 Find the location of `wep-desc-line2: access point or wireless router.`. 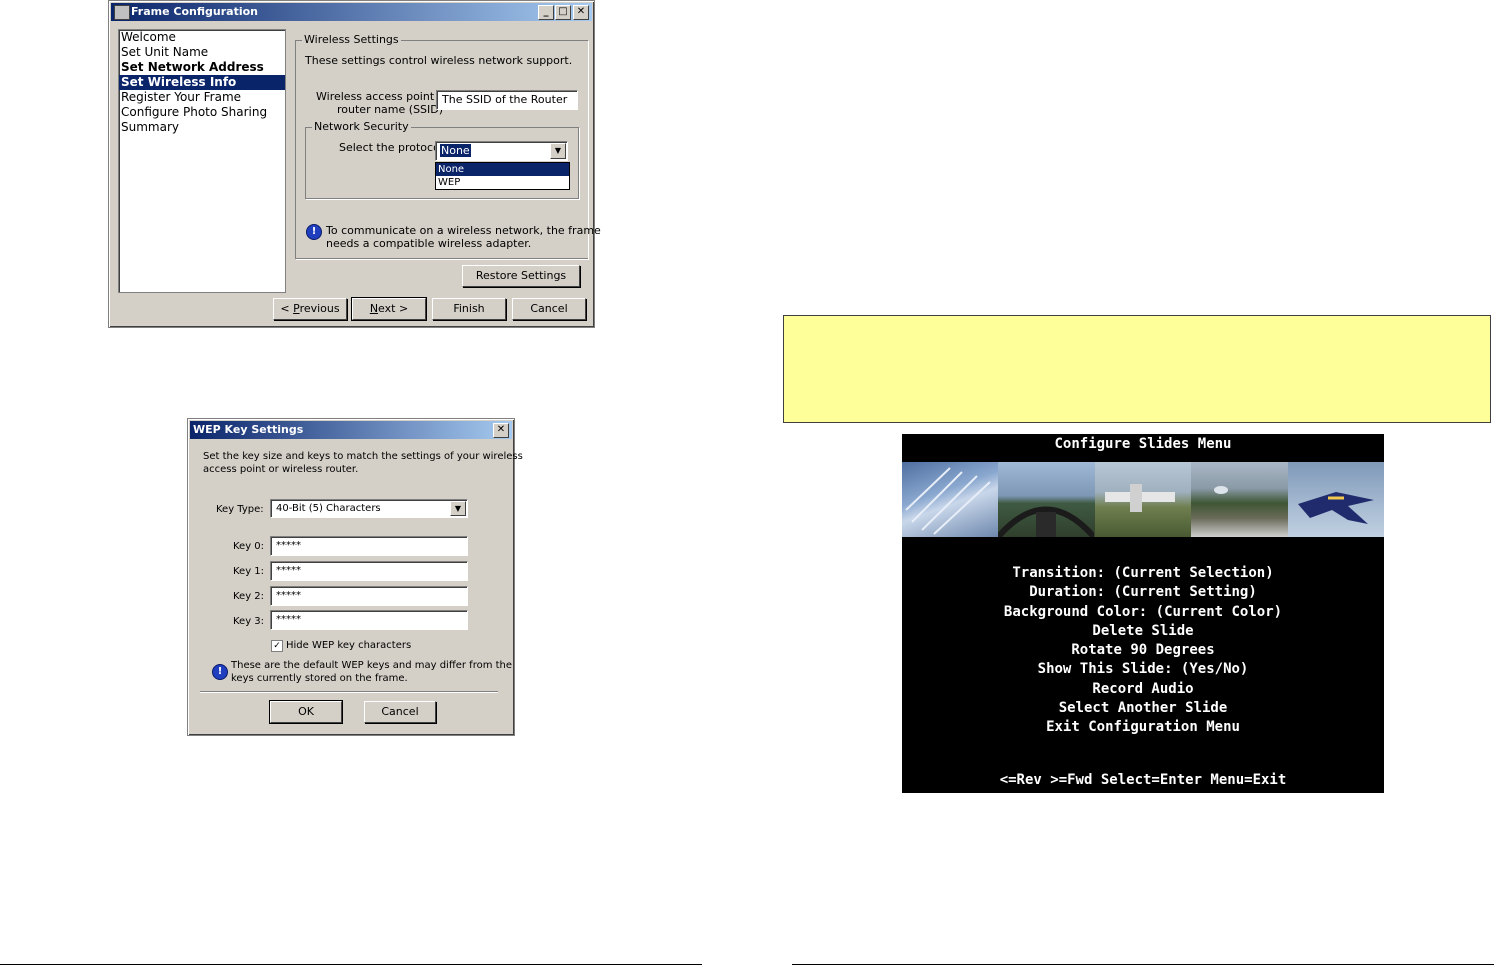

wep-desc-line2: access point or wireless router. is located at coordinates (281, 469).